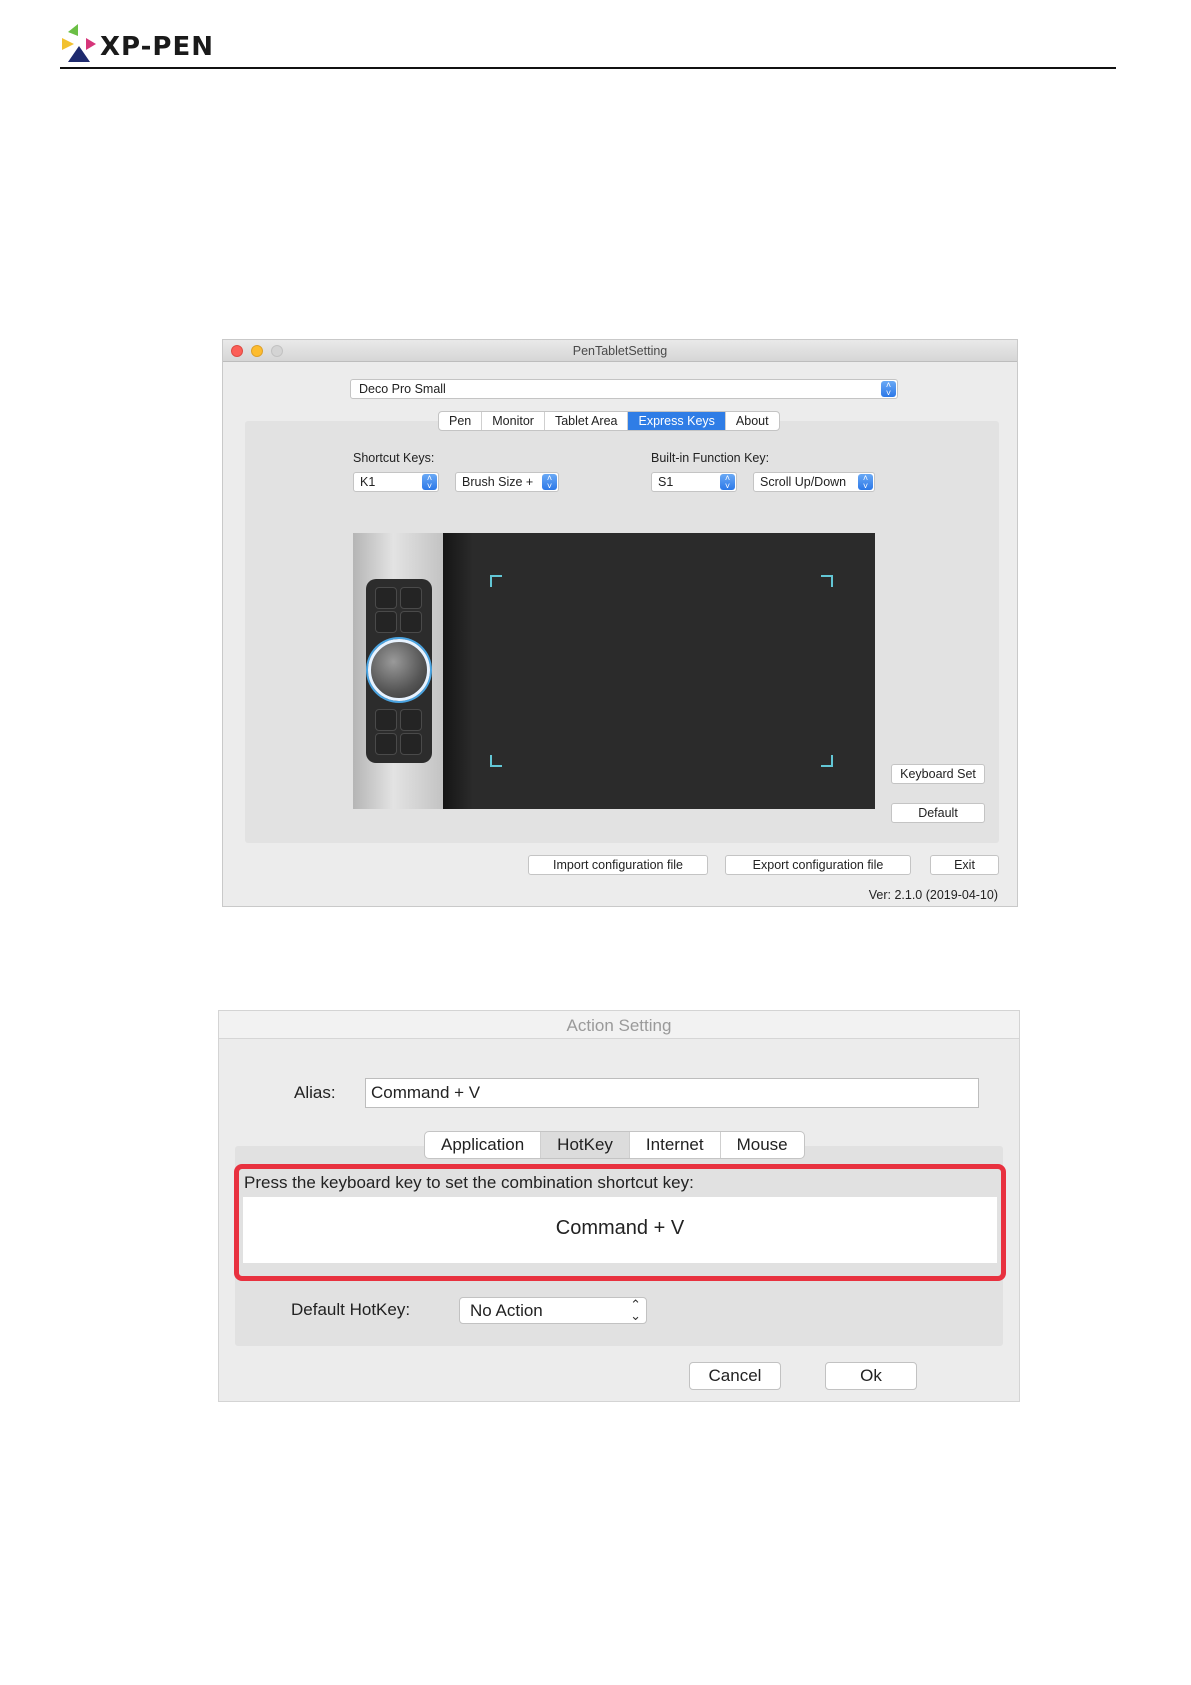 The height and width of the screenshot is (1685, 1191). I want to click on tablet-edge-shadow, so click(458, 671).